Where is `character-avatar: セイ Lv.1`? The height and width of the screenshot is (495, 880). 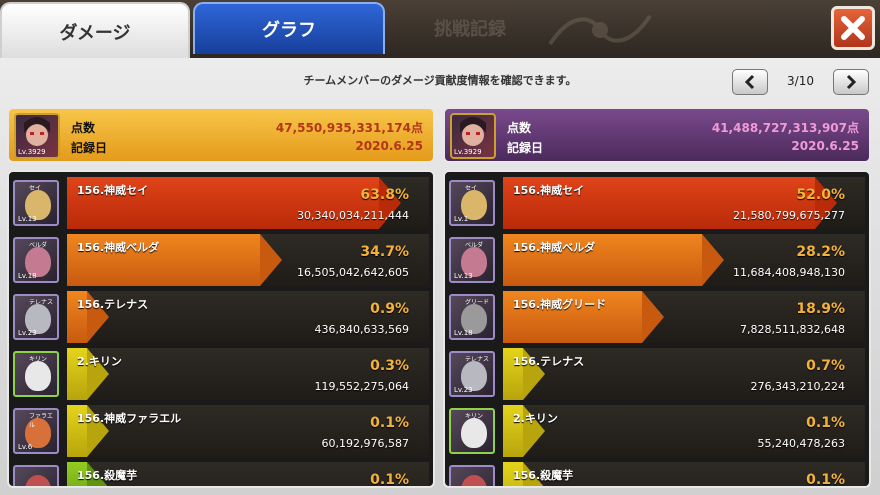
character-avatar: セイ Lv.1 is located at coordinates (472, 203).